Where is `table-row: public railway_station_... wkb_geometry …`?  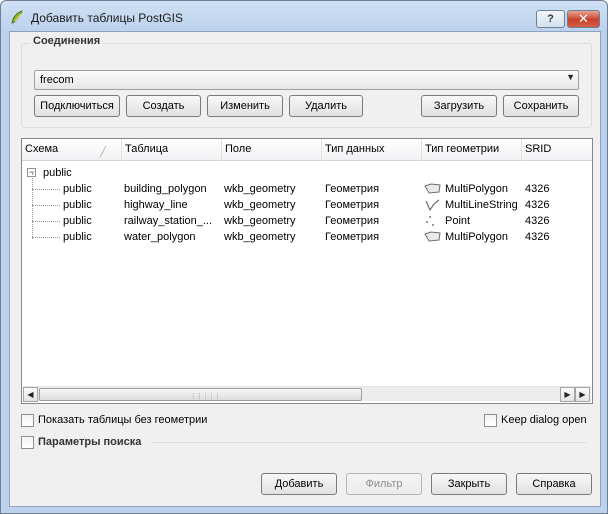 table-row: public railway_station_... wkb_geometry … is located at coordinates (307, 221).